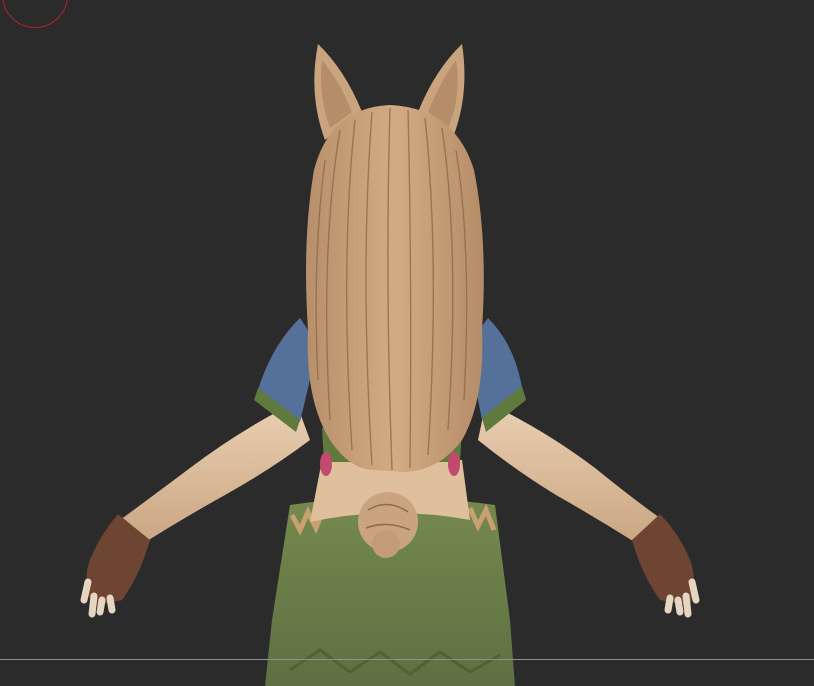 This screenshot has width=814, height=686. Describe the element at coordinates (407, 659) in the screenshot. I see `floor-grid-line` at that location.